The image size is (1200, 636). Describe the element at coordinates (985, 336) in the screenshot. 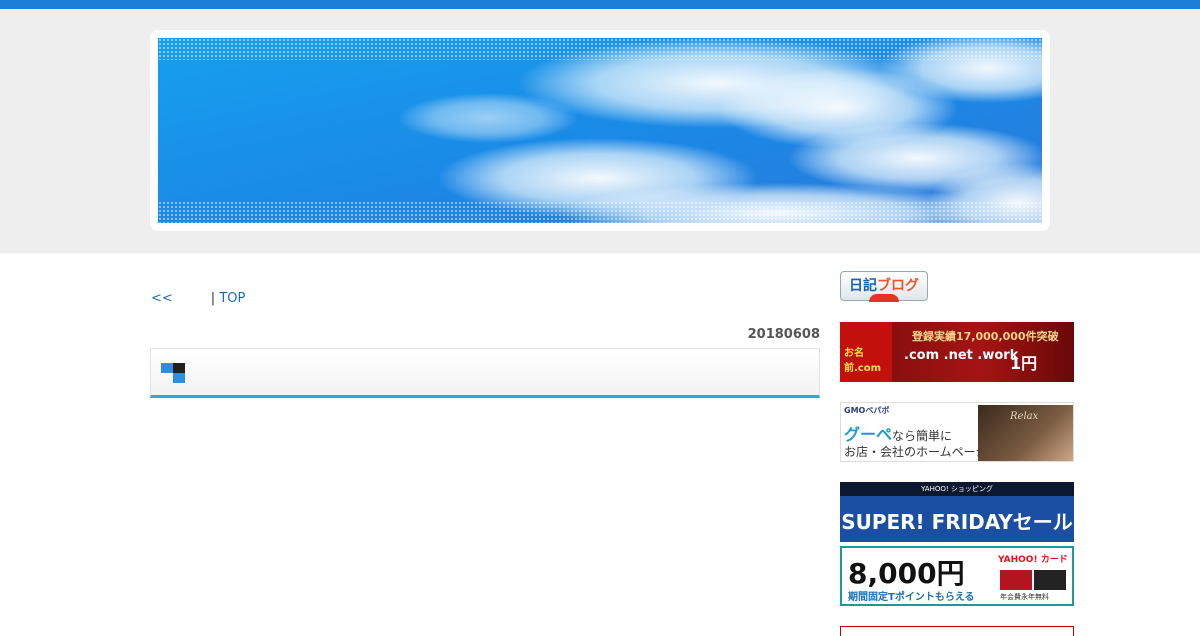

I see `onamae-ad-line1: 登録実績17,000,000件突破` at that location.